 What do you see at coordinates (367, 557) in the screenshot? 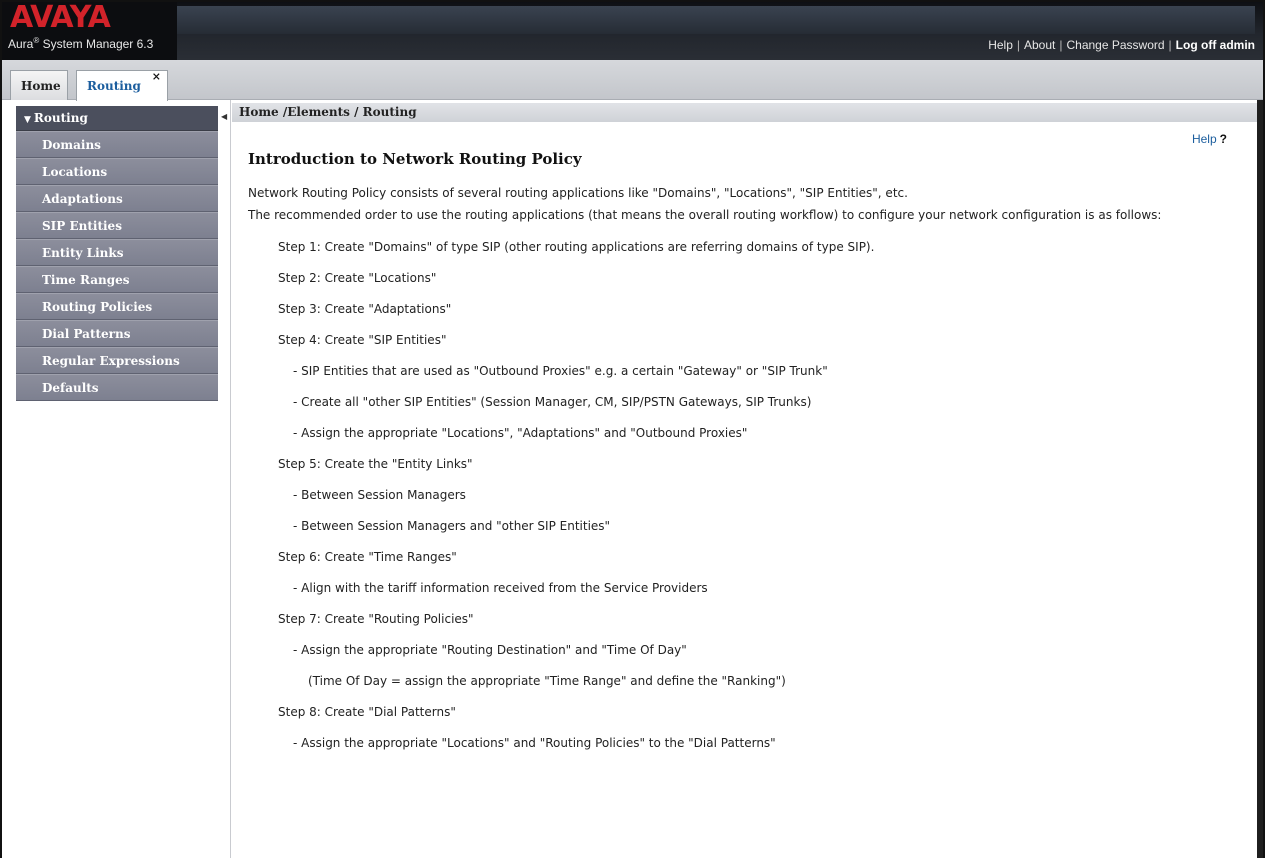
I see `step-6: Step 6: Create "Time Ranges"` at bounding box center [367, 557].